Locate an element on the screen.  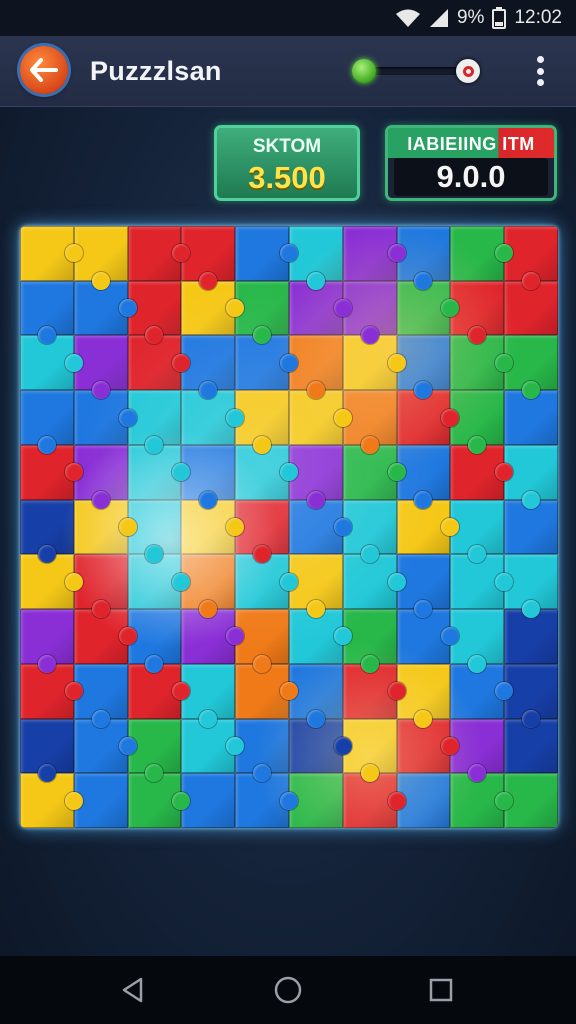
clock: 12:02 is located at coordinates (538, 17).